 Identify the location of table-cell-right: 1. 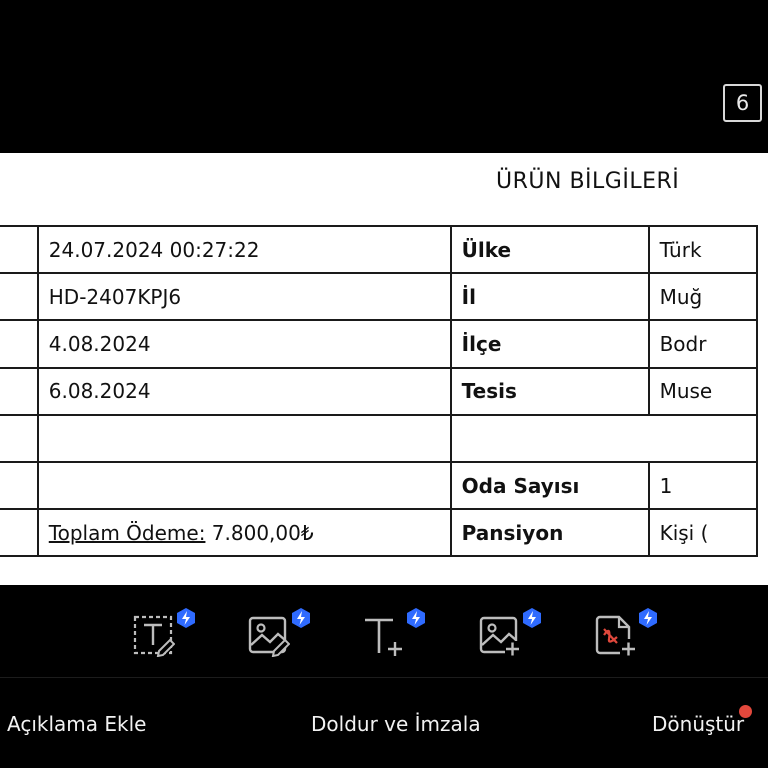
(703, 485).